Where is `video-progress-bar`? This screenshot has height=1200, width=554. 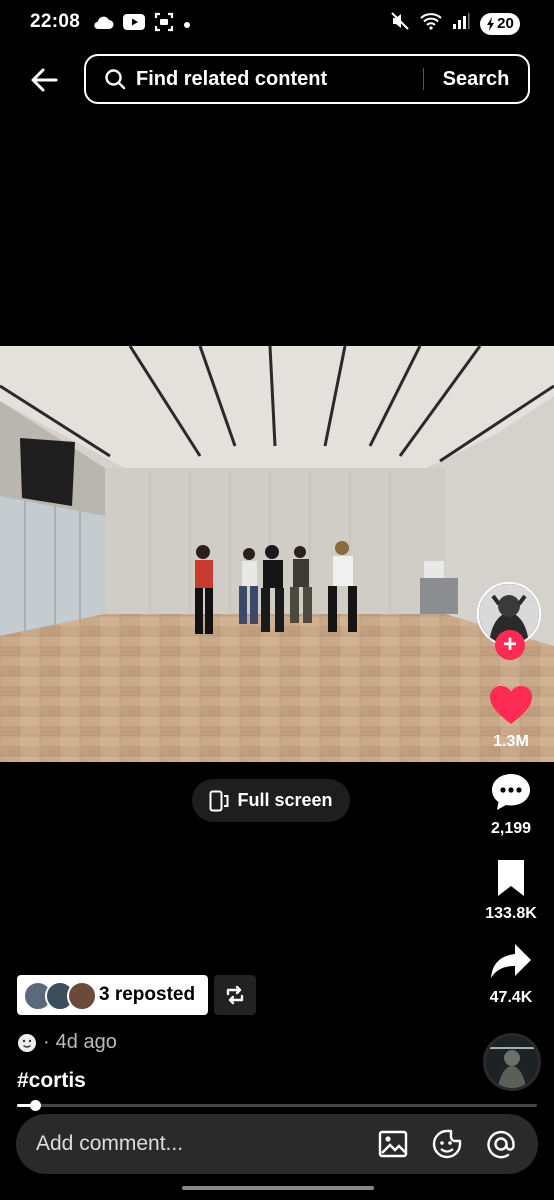 video-progress-bar is located at coordinates (277, 1105).